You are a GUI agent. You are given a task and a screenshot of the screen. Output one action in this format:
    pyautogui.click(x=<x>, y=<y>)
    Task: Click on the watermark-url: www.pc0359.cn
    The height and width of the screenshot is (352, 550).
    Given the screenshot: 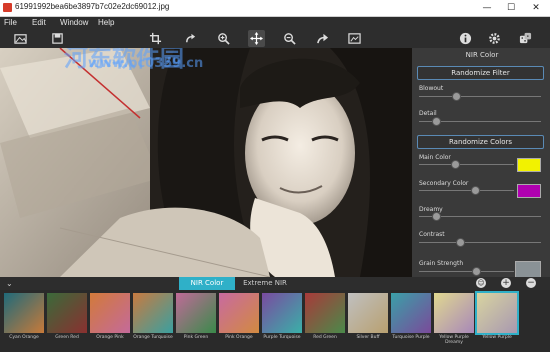 What is the action you would take?
    pyautogui.click(x=146, y=63)
    